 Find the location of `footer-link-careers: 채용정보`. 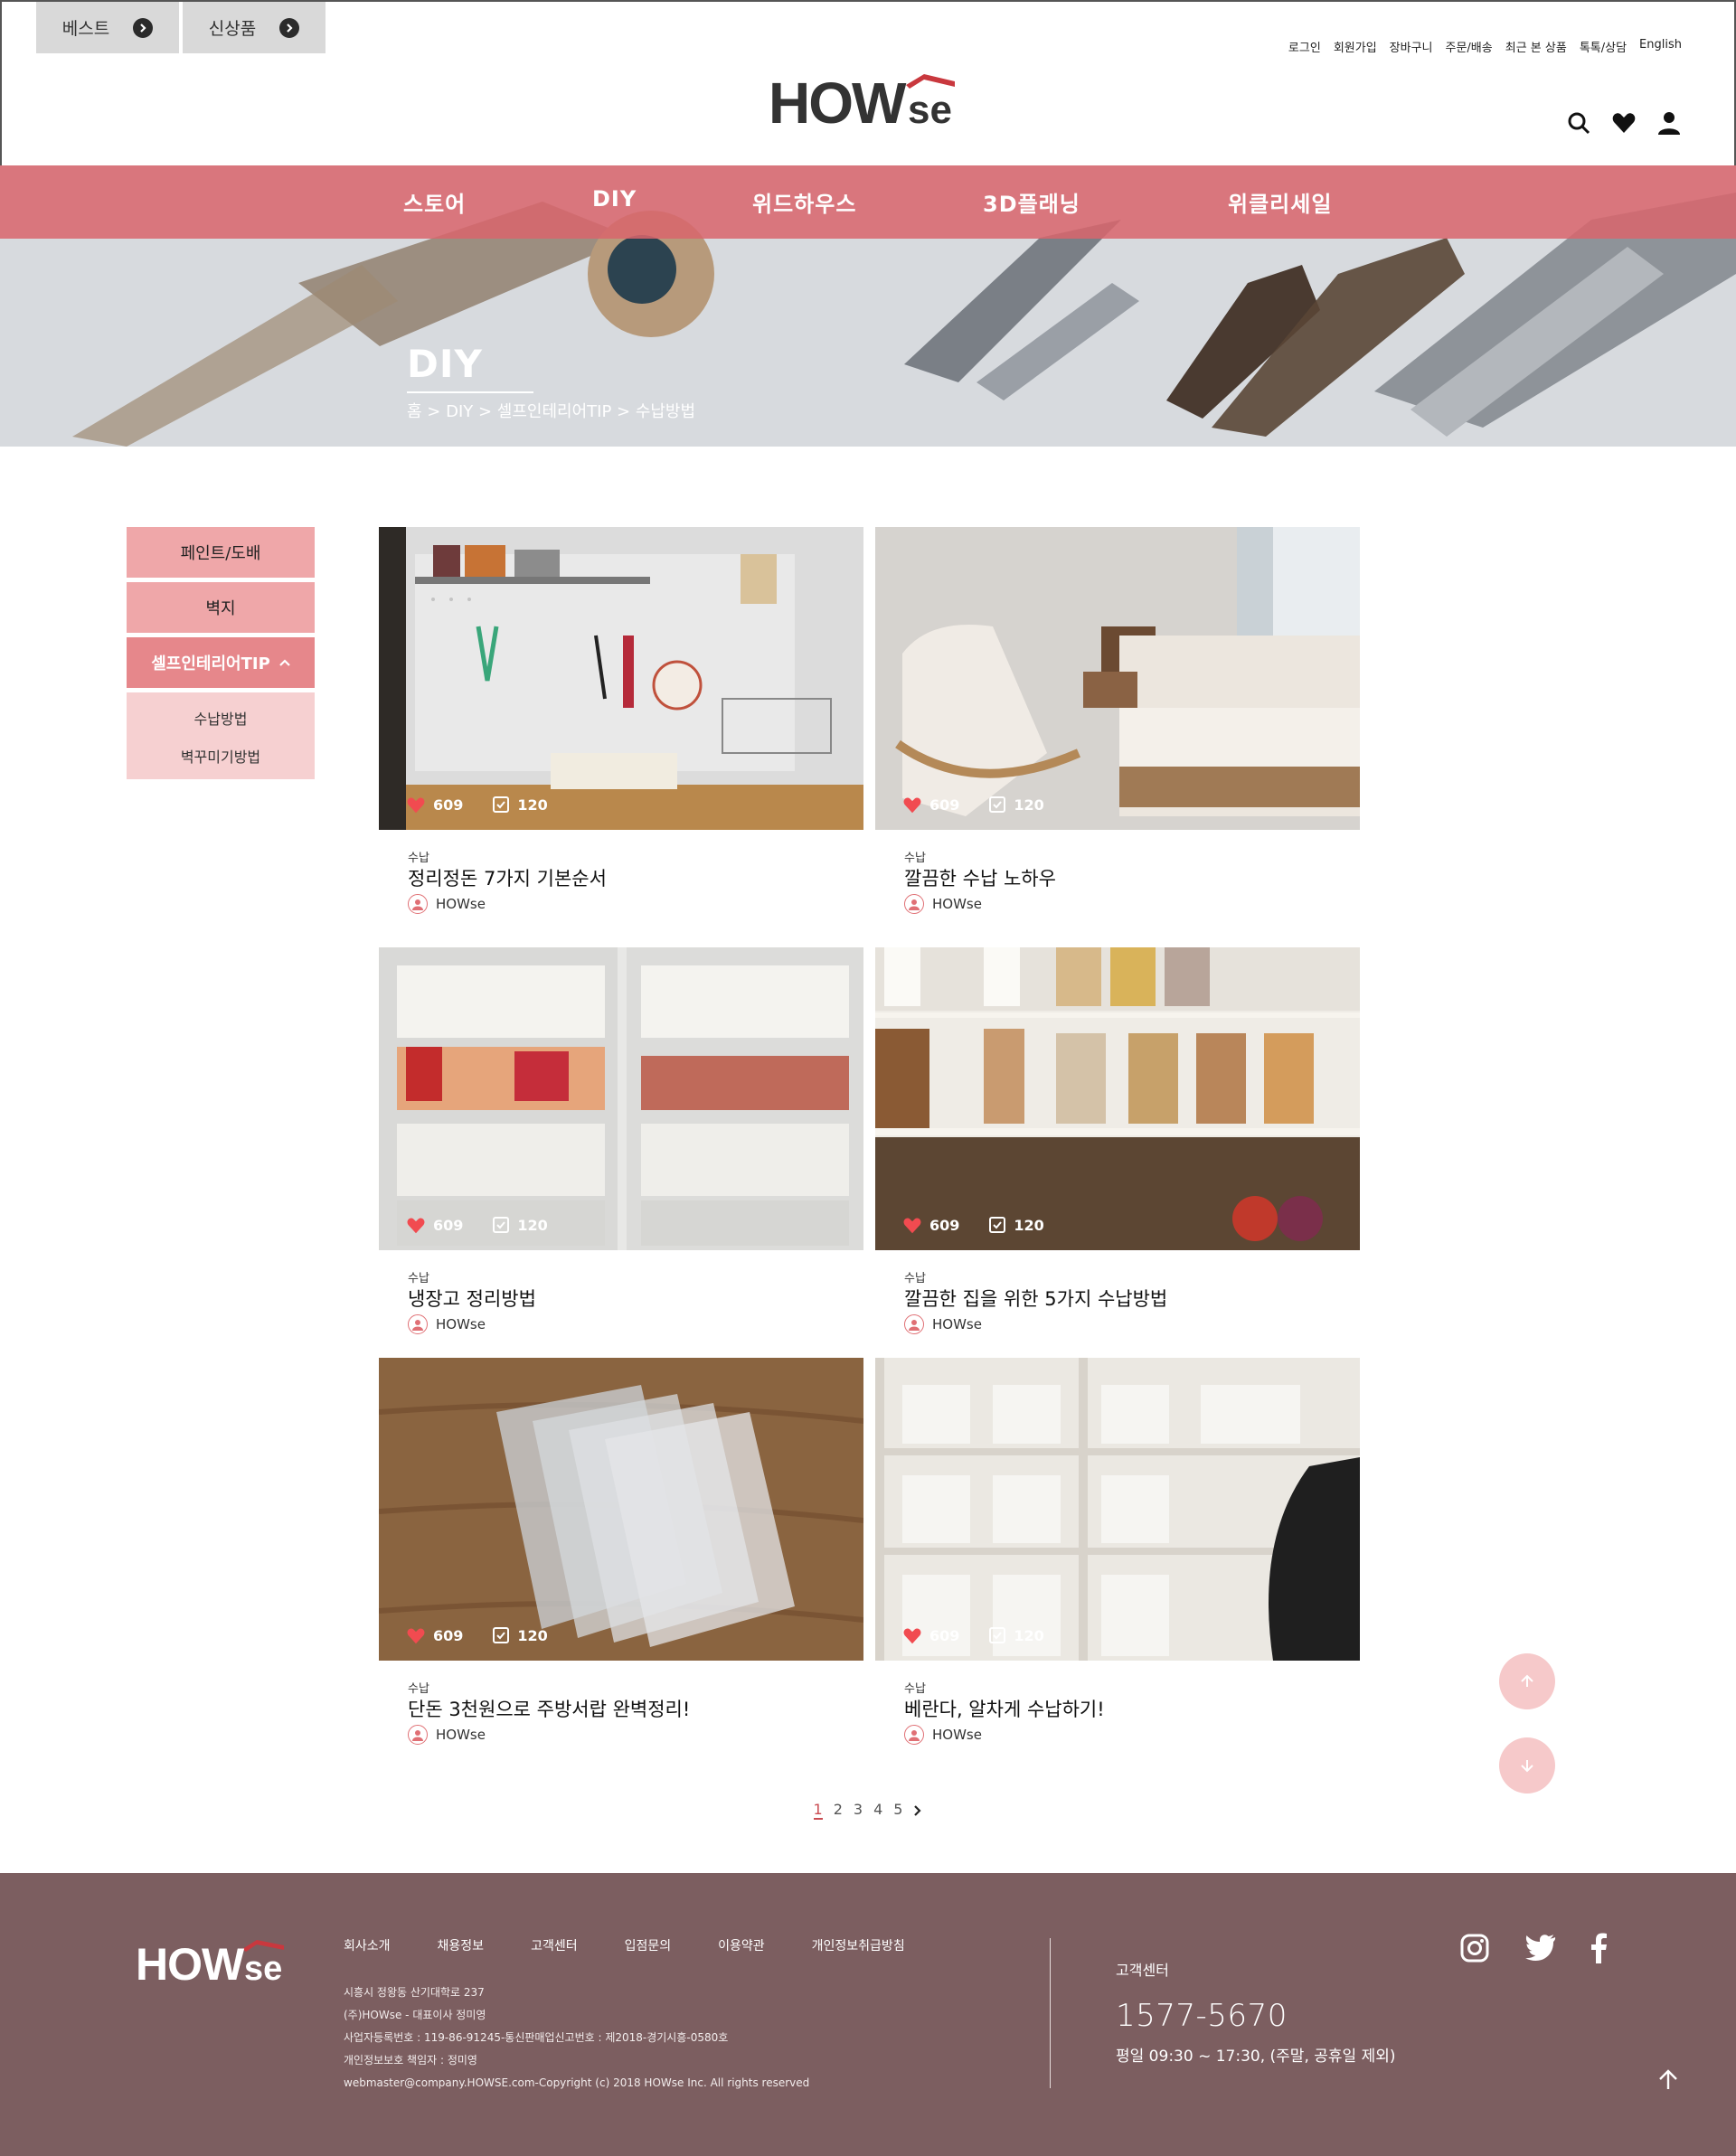

footer-link-careers: 채용정보 is located at coordinates (462, 1945).